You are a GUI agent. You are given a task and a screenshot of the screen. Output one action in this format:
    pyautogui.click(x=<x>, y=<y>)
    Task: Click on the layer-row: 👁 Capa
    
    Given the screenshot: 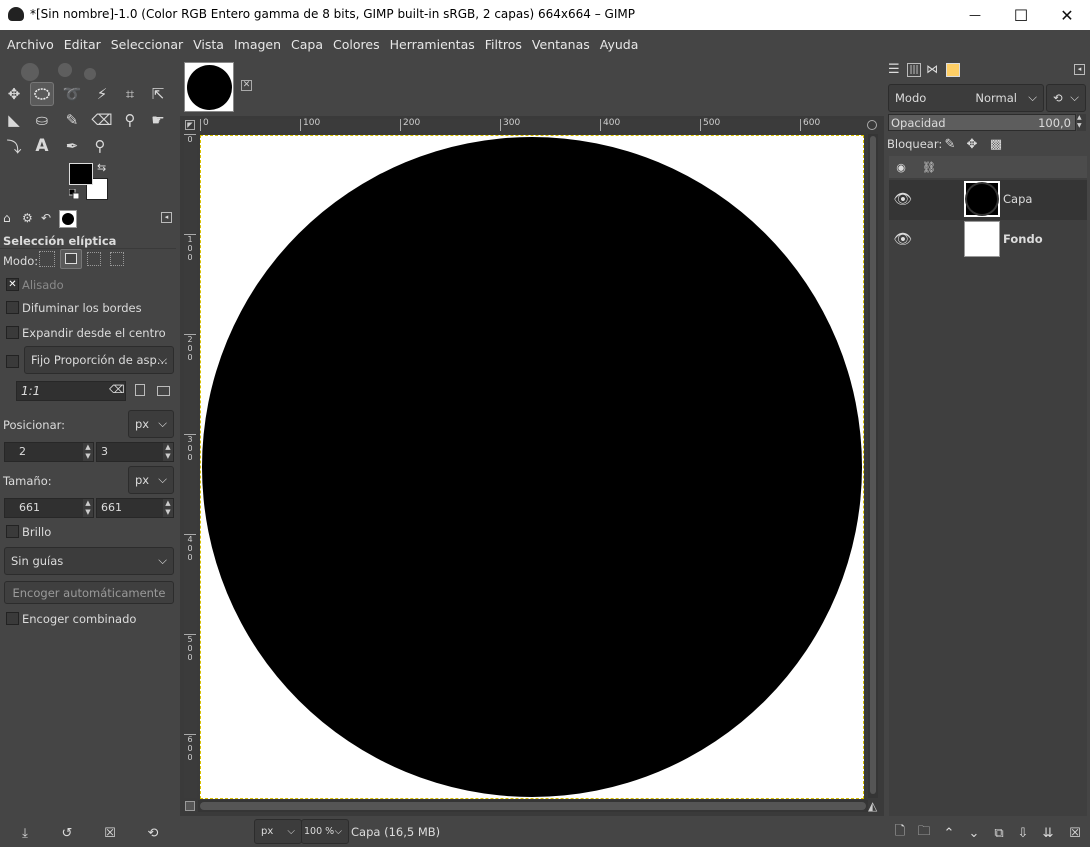 What is the action you would take?
    pyautogui.click(x=988, y=200)
    